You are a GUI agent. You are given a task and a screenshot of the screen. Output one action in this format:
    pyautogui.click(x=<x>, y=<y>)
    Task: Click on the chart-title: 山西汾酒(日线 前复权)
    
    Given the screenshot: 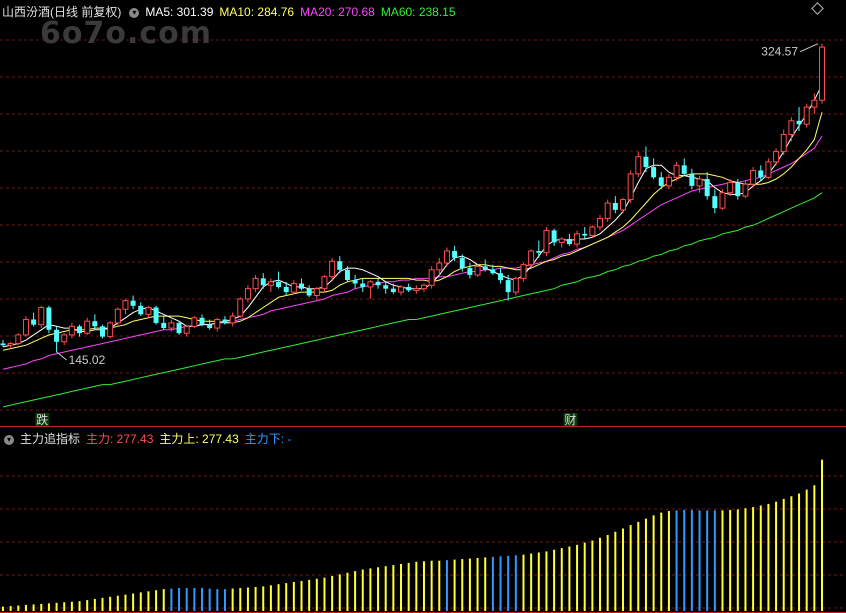 What is the action you would take?
    pyautogui.click(x=62, y=12)
    